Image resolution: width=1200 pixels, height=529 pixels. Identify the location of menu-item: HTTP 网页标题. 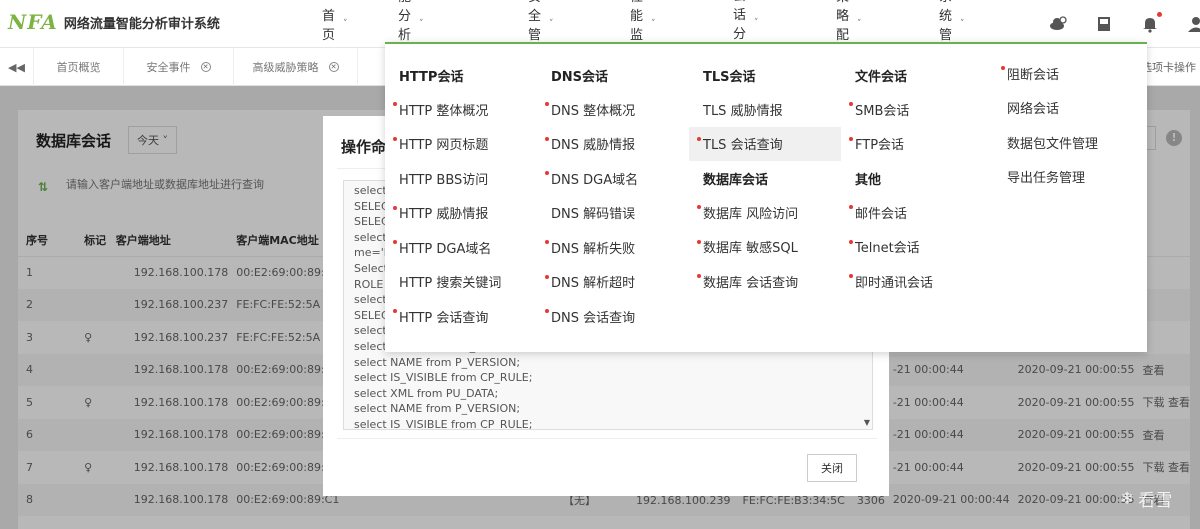
(461, 144).